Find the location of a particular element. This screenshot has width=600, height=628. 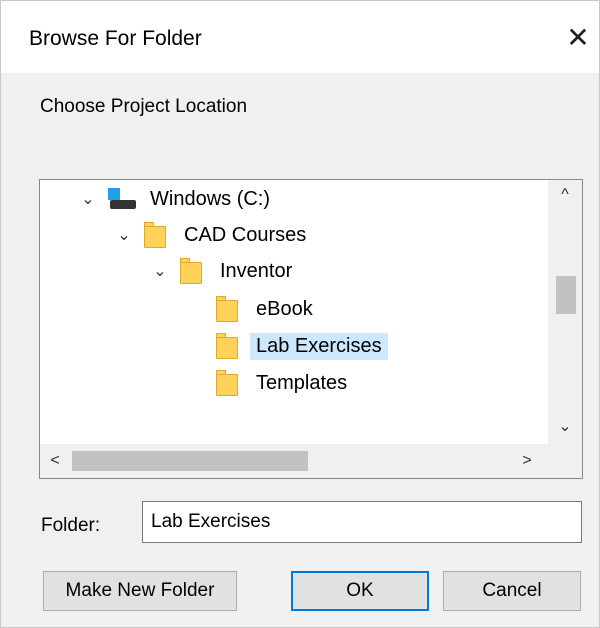

tree-node-label: Windows (C:) is located at coordinates (210, 198).